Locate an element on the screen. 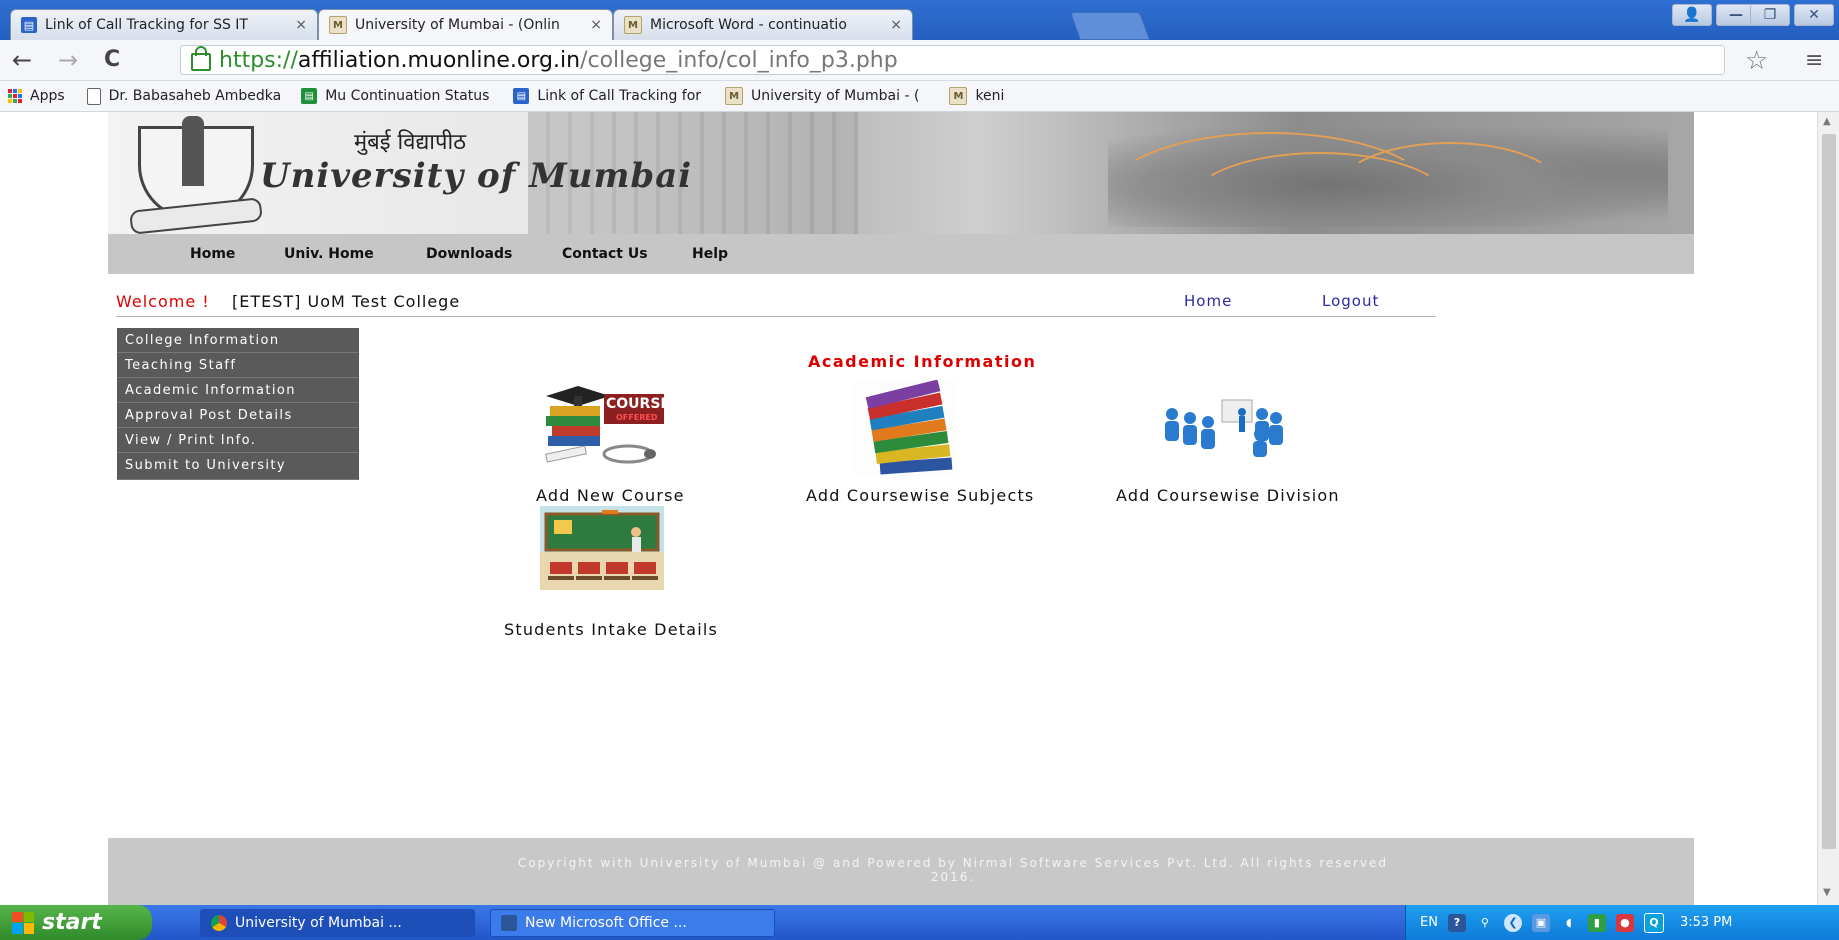 Image resolution: width=1839 pixels, height=940 pixels. welcome-text: Welcome ! is located at coordinates (163, 301).